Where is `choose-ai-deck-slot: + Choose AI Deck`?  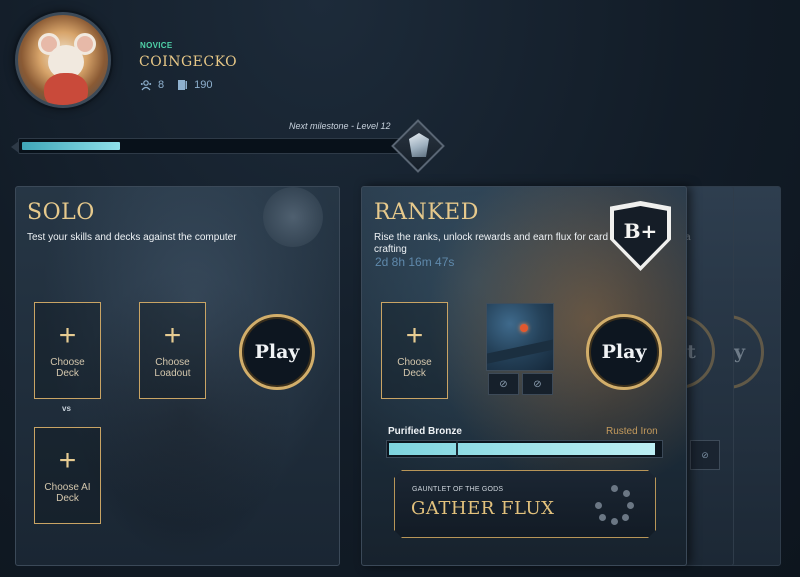 choose-ai-deck-slot: + Choose AI Deck is located at coordinates (67, 475).